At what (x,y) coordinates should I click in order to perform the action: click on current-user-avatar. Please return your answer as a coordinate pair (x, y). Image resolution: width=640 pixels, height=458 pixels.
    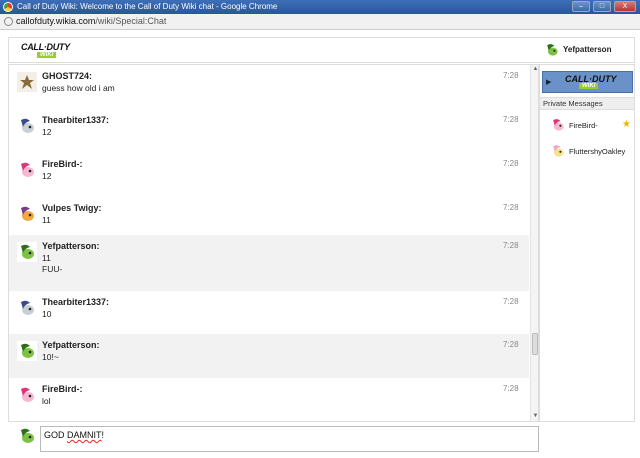
    Looking at the image, I should click on (552, 50).